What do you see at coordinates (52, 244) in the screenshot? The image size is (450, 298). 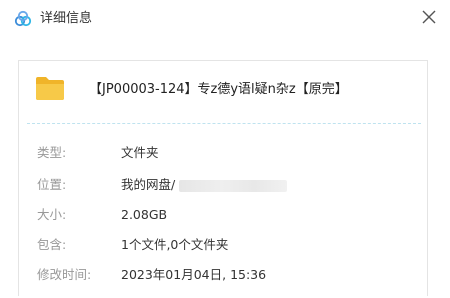 I see `contains-label: 包含:` at bounding box center [52, 244].